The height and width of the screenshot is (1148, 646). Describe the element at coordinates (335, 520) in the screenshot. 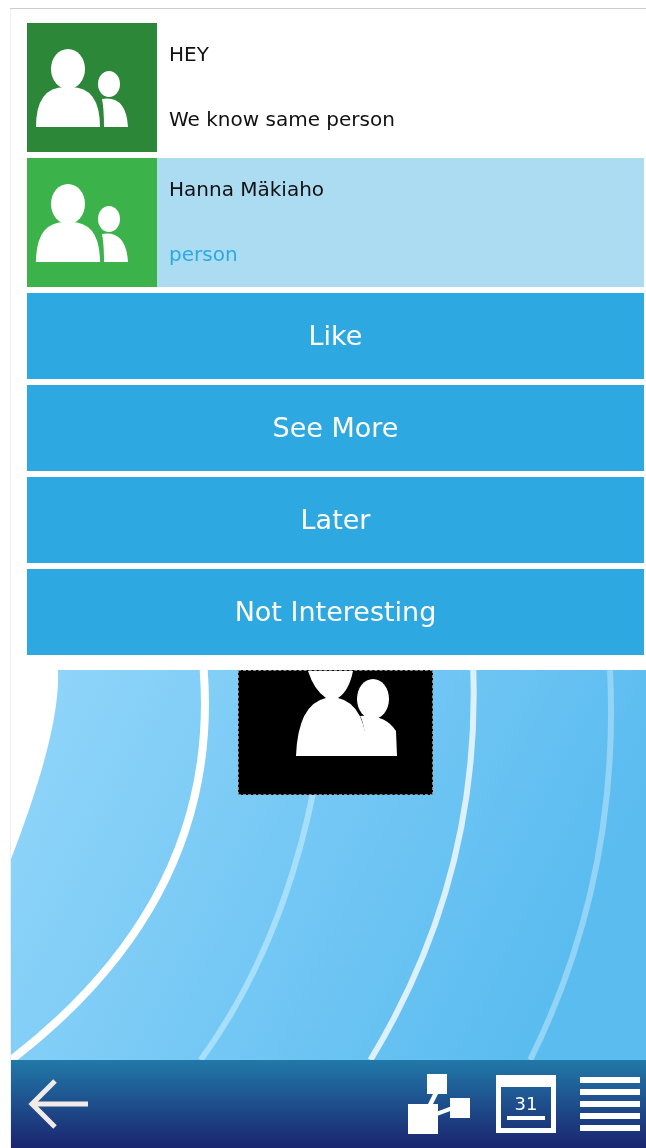

I see `action-button: Later` at that location.